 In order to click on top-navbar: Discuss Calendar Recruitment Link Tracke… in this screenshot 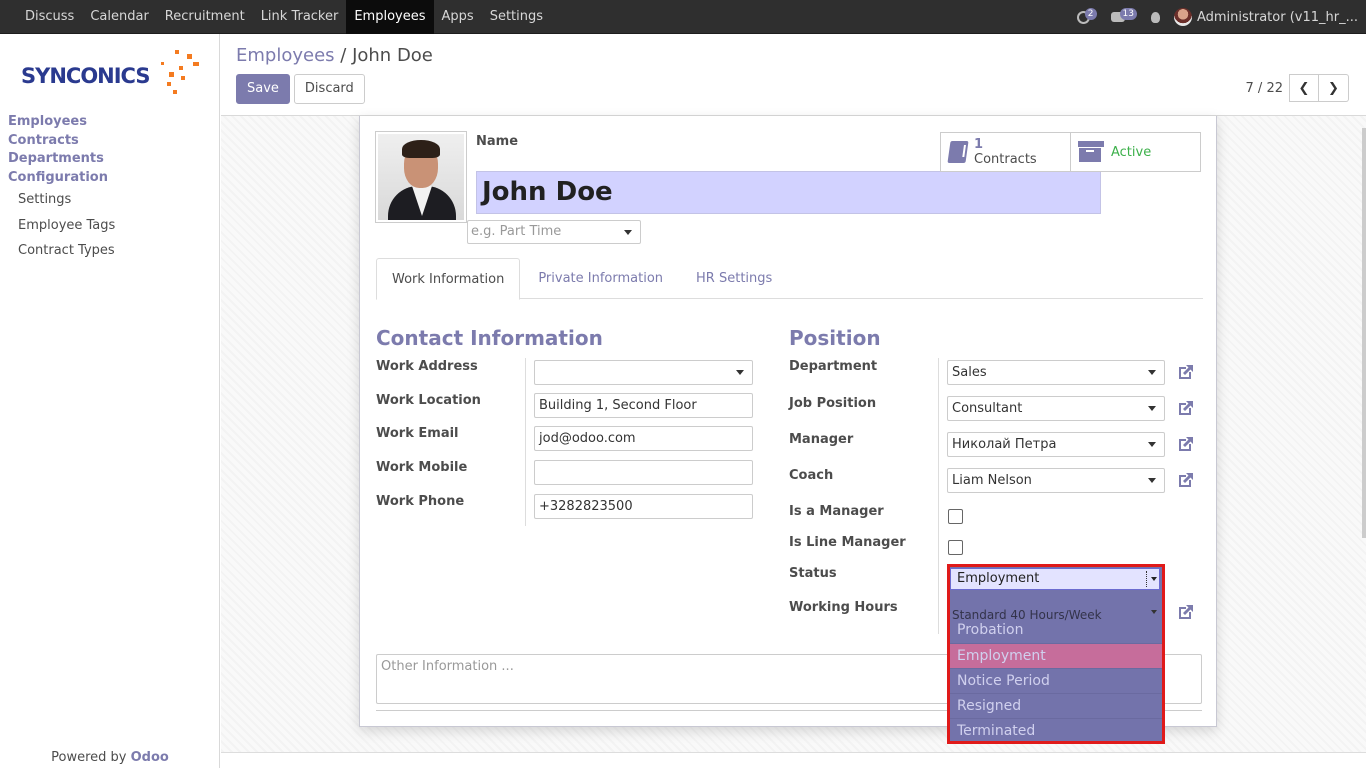, I will do `click(683, 17)`.